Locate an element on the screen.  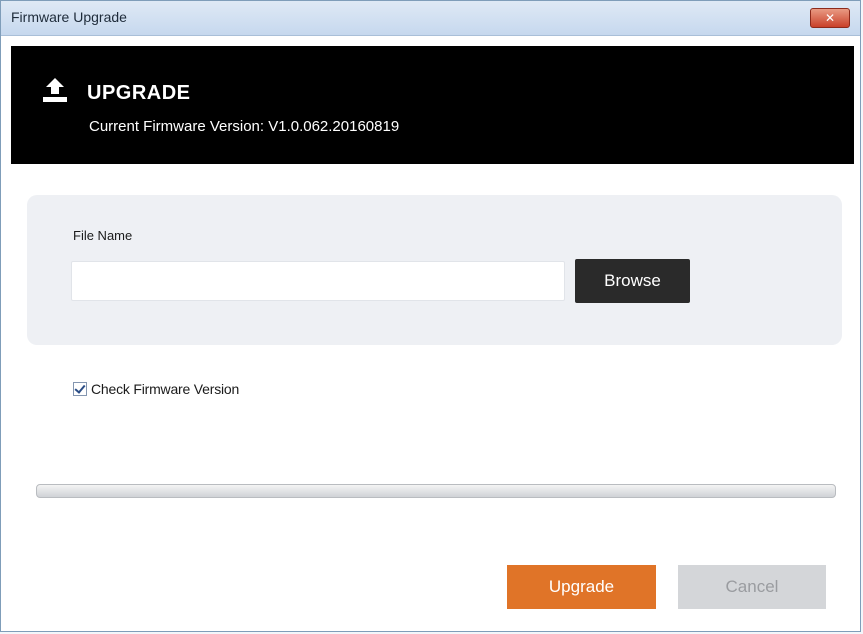
check-firmware-label: Check Firmware Version is located at coordinates (165, 389).